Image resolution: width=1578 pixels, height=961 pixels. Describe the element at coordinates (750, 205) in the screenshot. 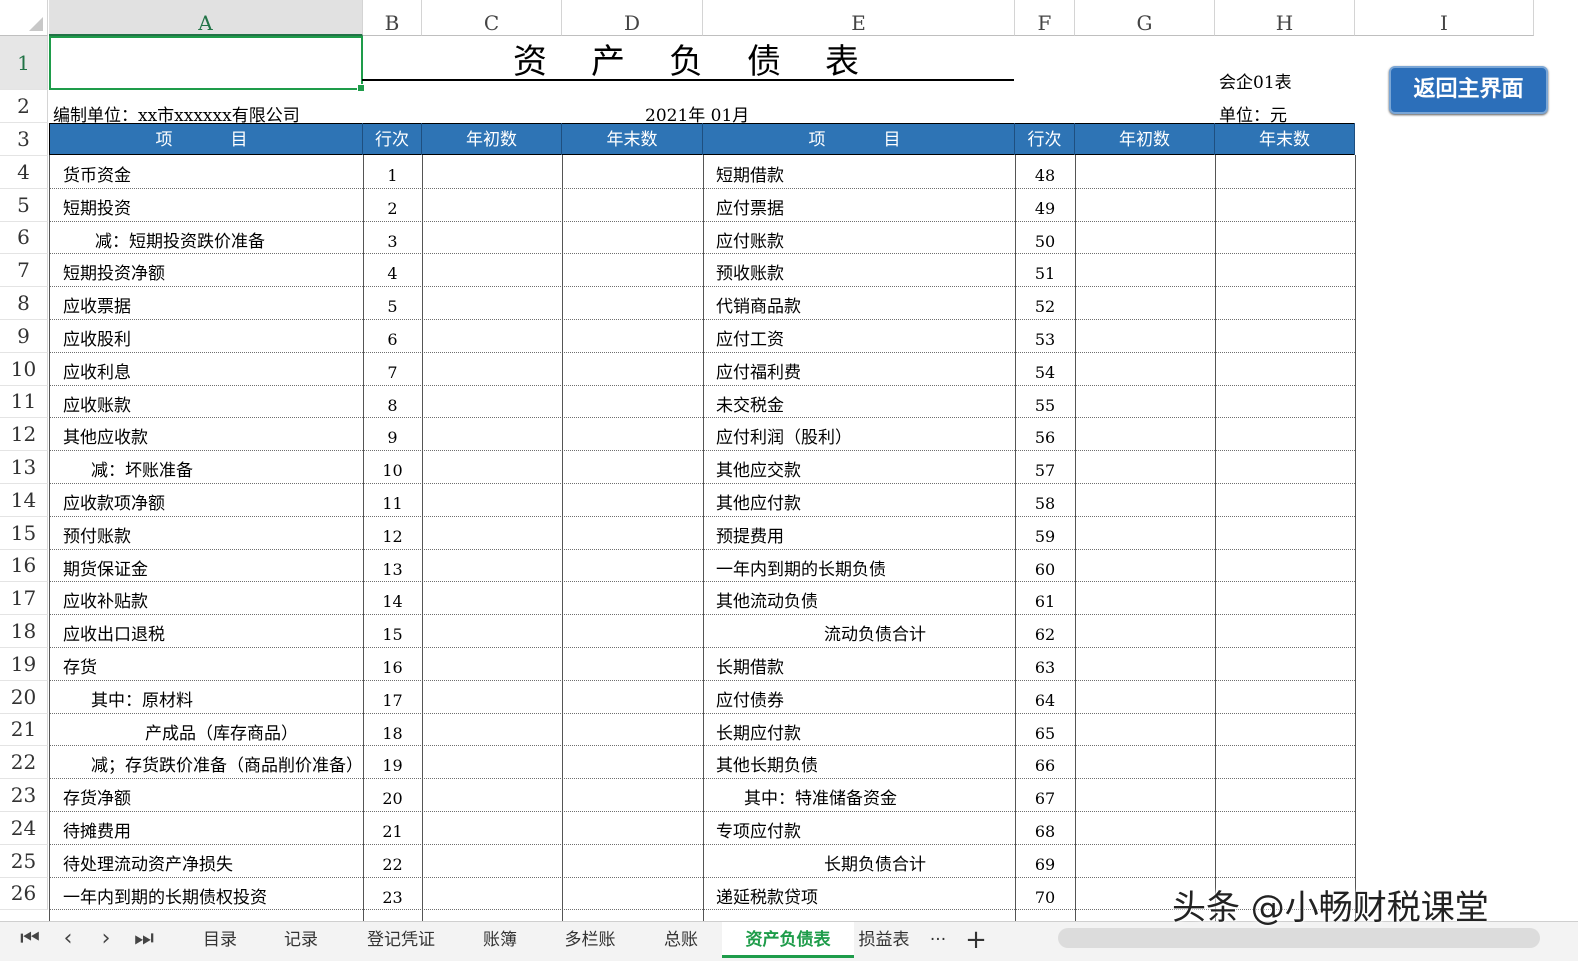

I see `liability-item: 应付票据` at that location.